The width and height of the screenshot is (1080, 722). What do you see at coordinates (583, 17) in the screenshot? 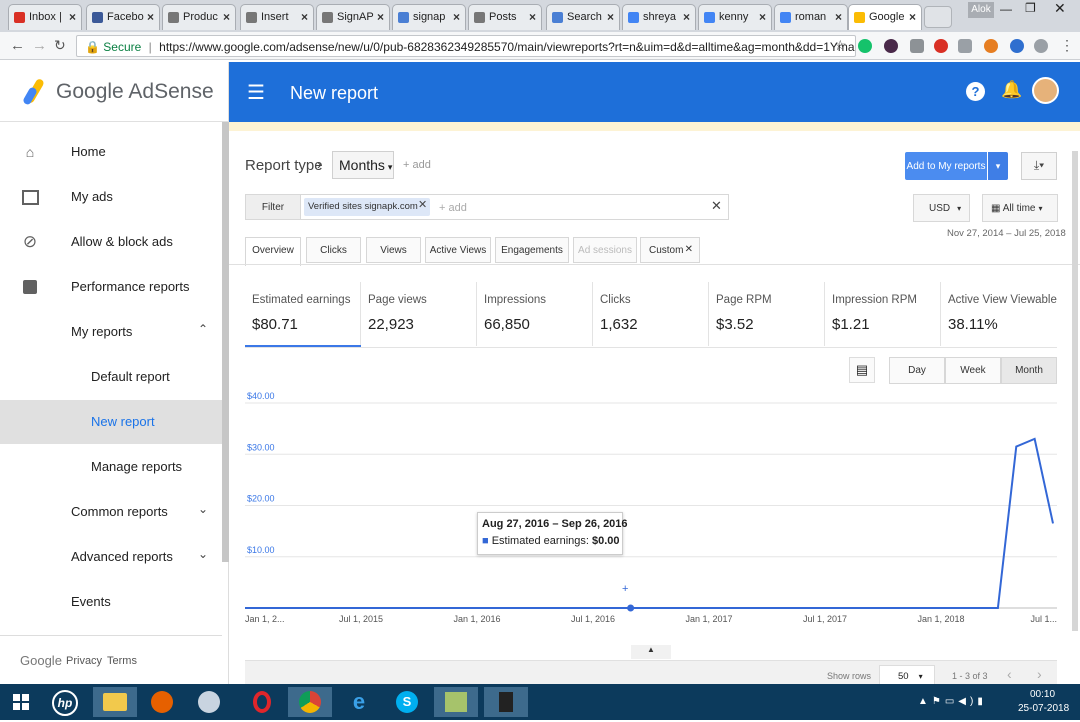
I see `browser-tab: Search ×` at bounding box center [583, 17].